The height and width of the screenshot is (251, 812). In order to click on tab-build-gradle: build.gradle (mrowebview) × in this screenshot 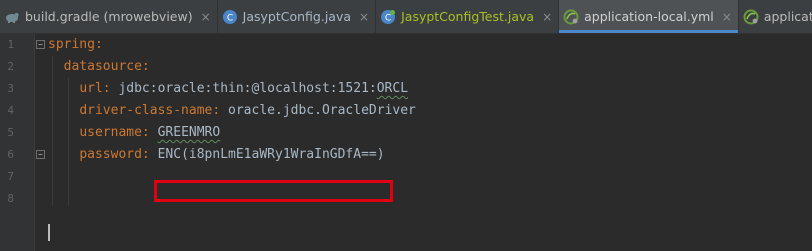, I will do `click(109, 16)`.